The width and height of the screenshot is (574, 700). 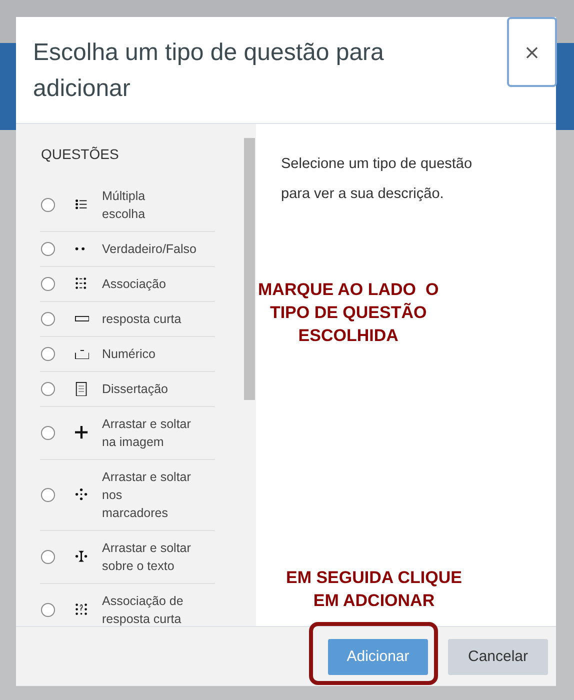 I want to click on annotation-text: EM SEGUIDA CLIQUE EM ADCIONAR, so click(x=374, y=589).